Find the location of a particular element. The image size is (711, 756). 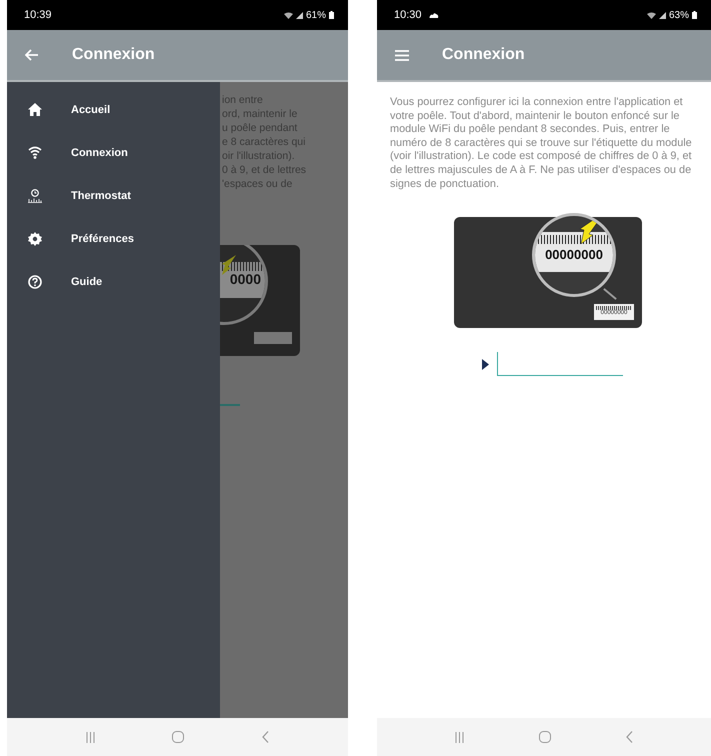

cloud-icon is located at coordinates (433, 15).